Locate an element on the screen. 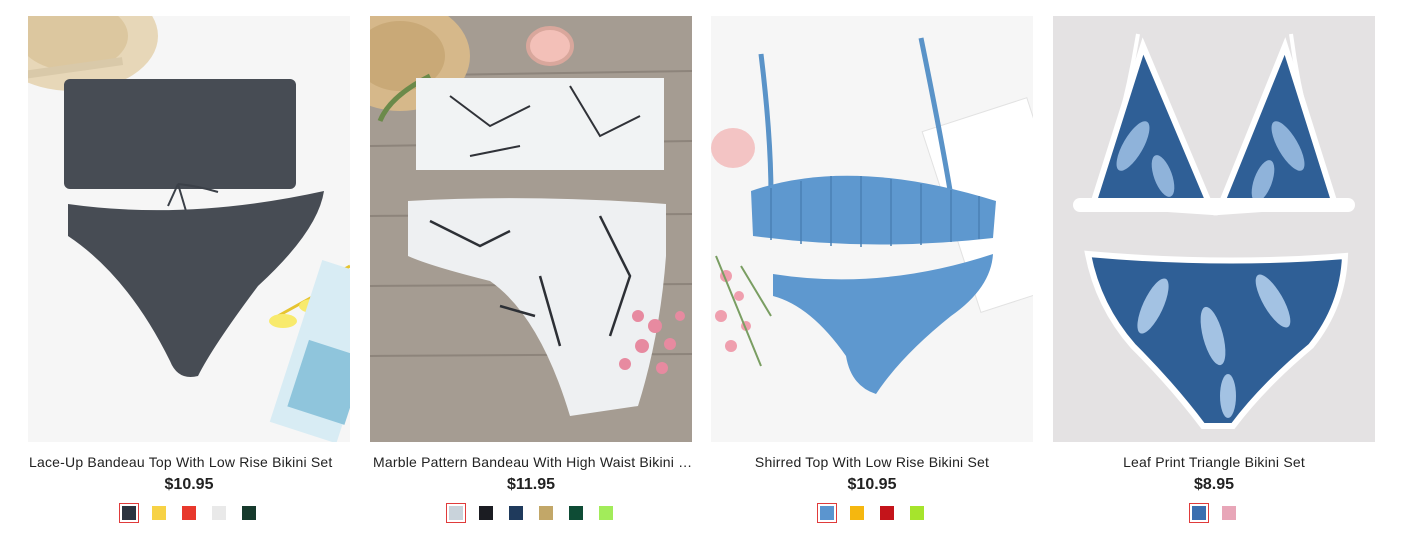 This screenshot has height=554, width=1404. product-title: Leaf Print Triangle Bikini Set is located at coordinates (1214, 463).